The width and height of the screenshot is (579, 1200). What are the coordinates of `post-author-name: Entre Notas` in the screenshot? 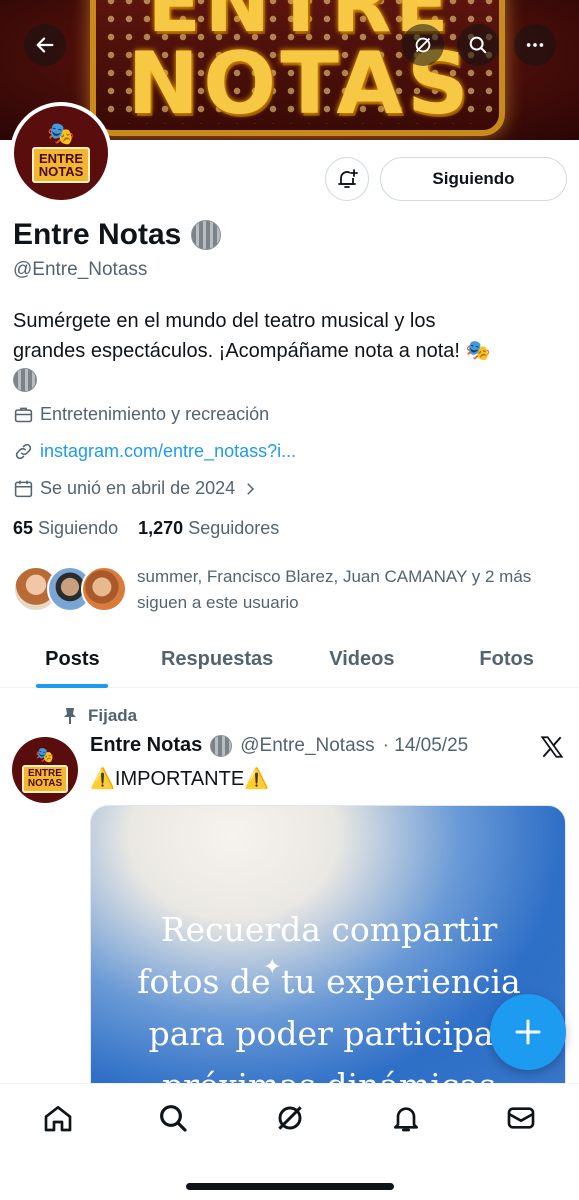 It's located at (146, 745).